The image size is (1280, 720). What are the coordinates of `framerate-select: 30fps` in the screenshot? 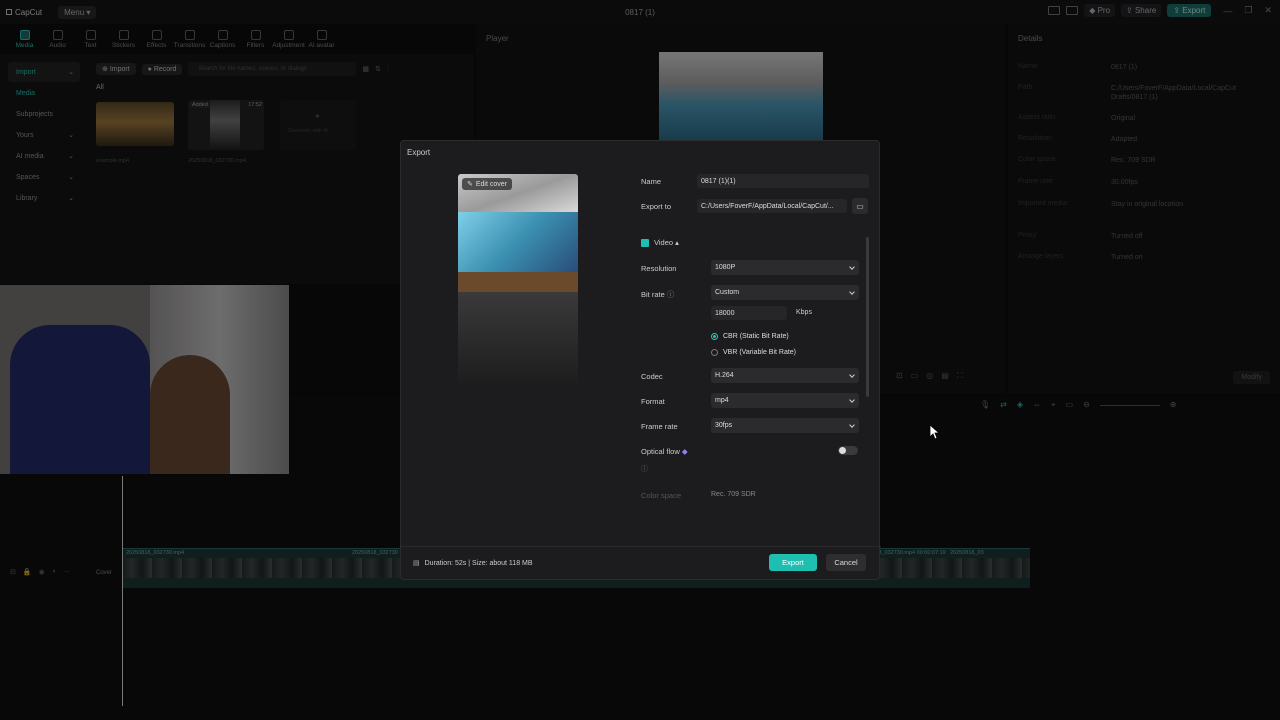 It's located at (785, 425).